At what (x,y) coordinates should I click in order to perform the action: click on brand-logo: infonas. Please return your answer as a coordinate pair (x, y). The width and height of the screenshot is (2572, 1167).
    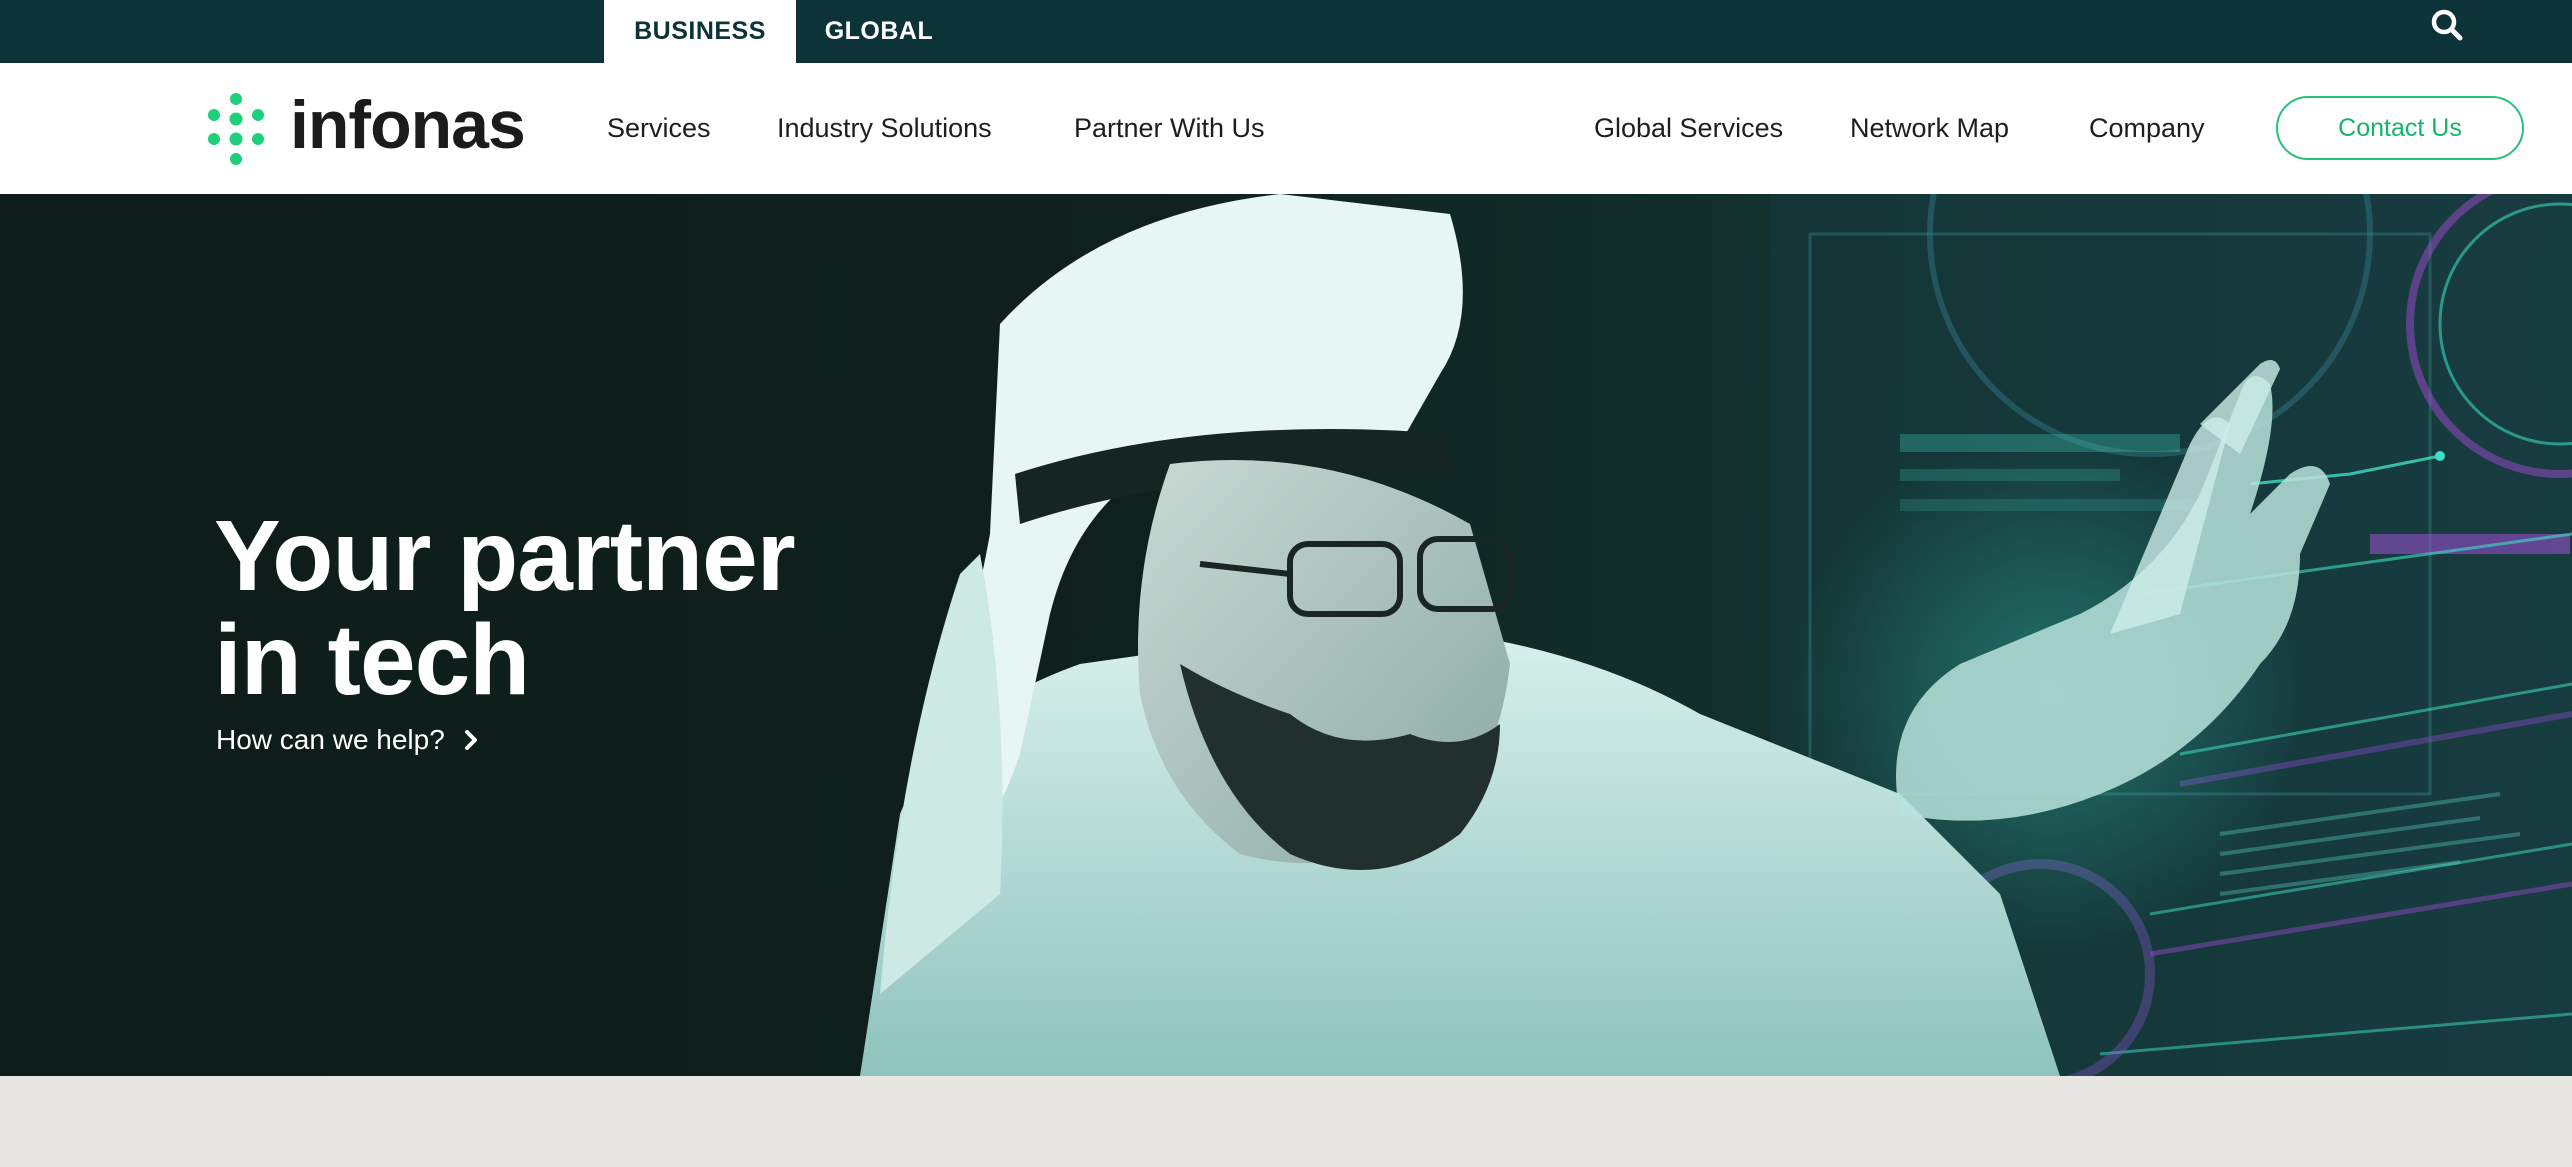
    Looking at the image, I should click on (369, 126).